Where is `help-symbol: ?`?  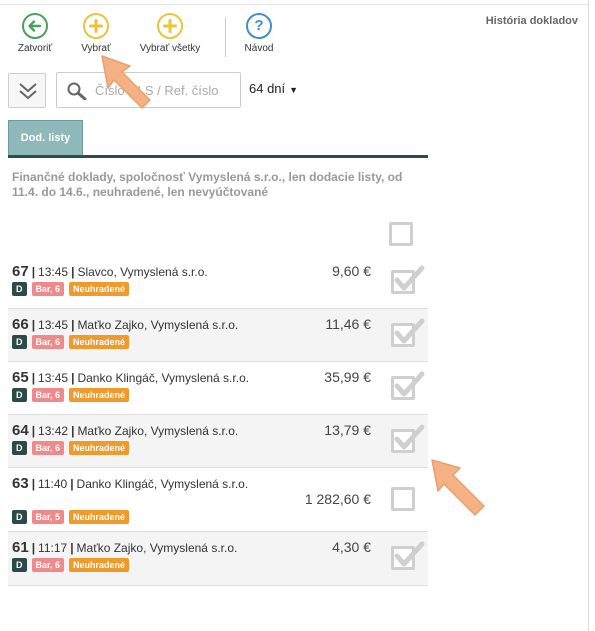 help-symbol: ? is located at coordinates (259, 25).